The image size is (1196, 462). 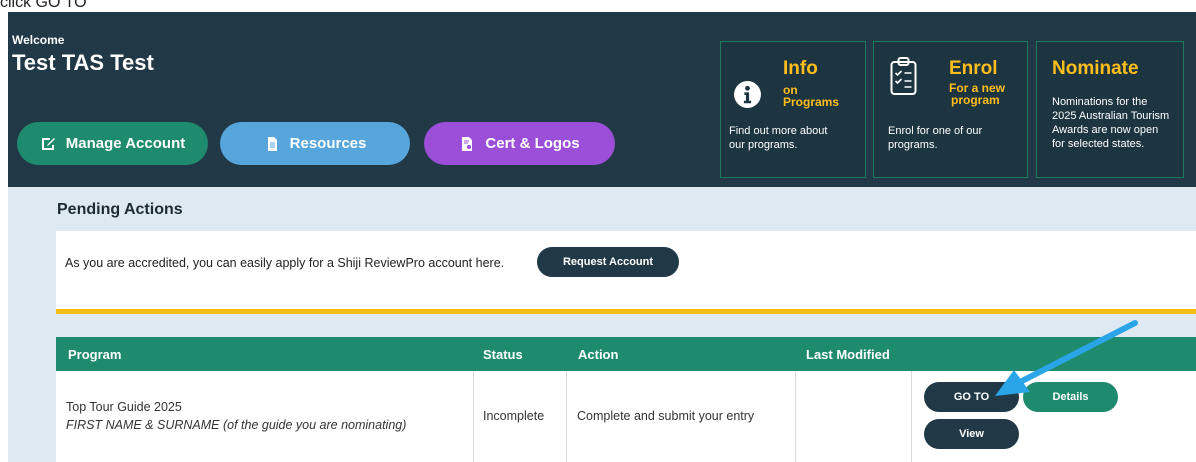 What do you see at coordinates (903, 76) in the screenshot?
I see `clipboard-checklist-icon` at bounding box center [903, 76].